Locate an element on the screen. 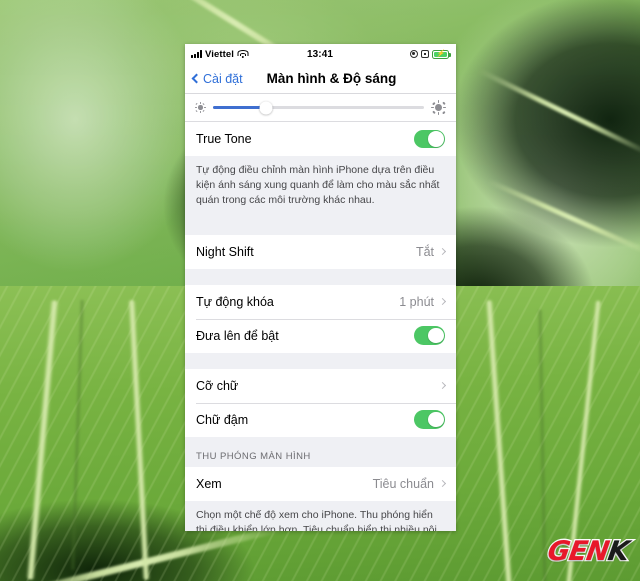  settings-row-label: Tự động khóa is located at coordinates (235, 301).